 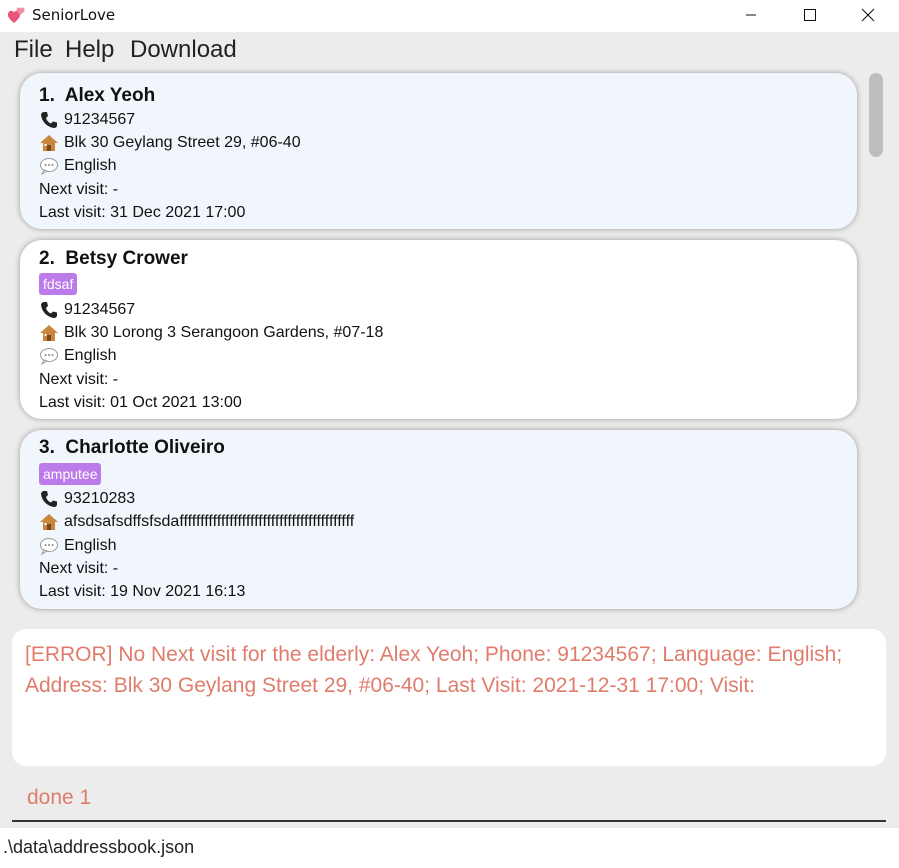 I want to click on tag-badge: fdsaf, so click(x=58, y=284).